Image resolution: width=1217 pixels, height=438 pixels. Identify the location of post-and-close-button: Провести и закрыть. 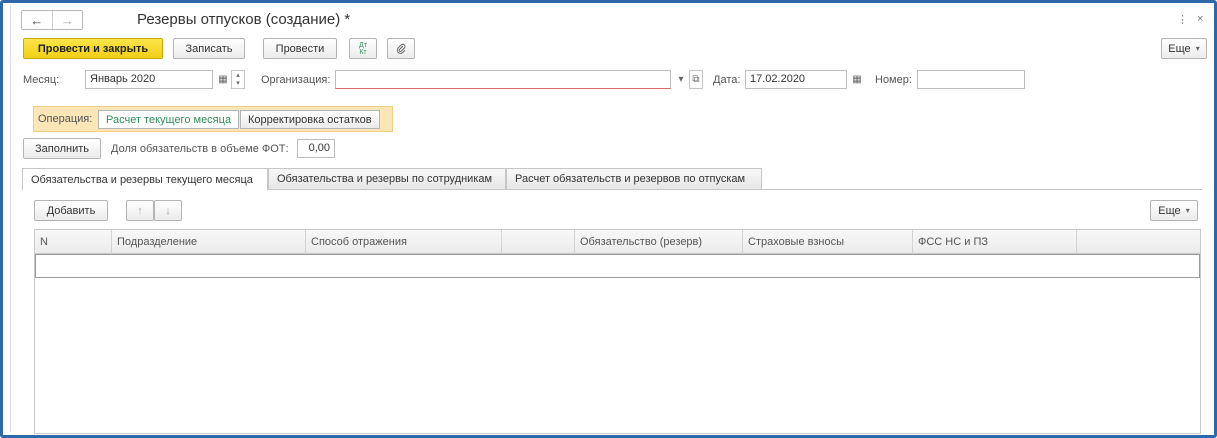
(93, 48).